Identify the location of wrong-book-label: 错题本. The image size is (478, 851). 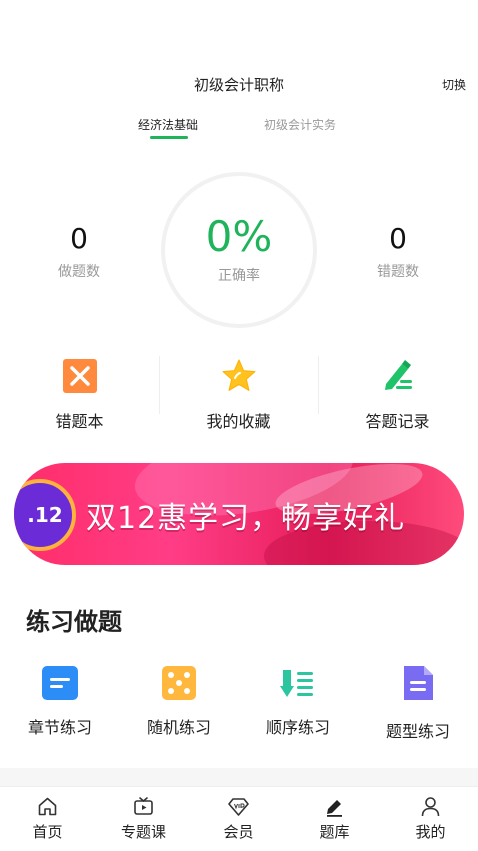
(79, 421).